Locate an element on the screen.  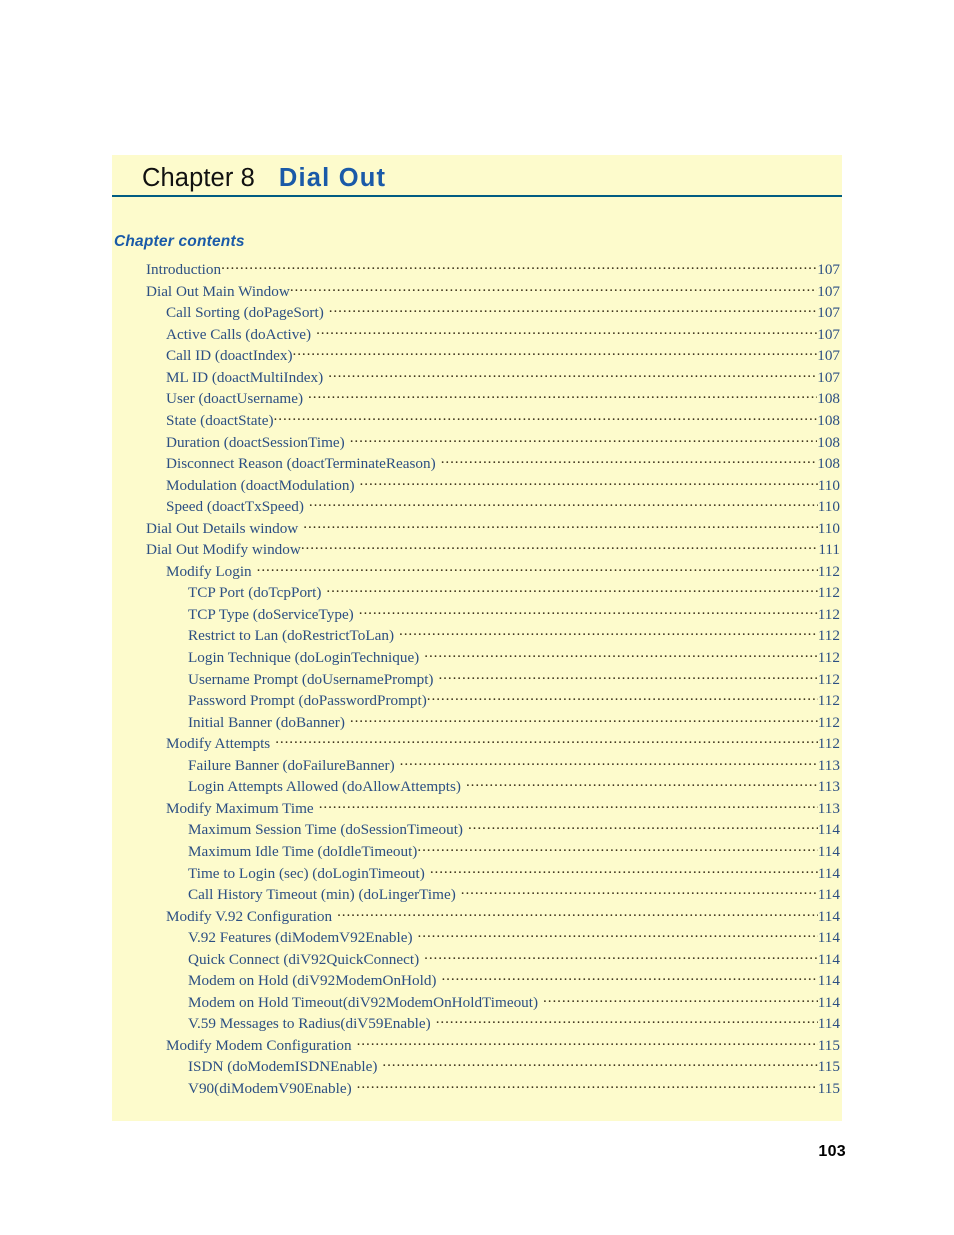
toc-entry-label: Modem on Hold (diV92ModemOnHold) is located at coordinates (312, 981).